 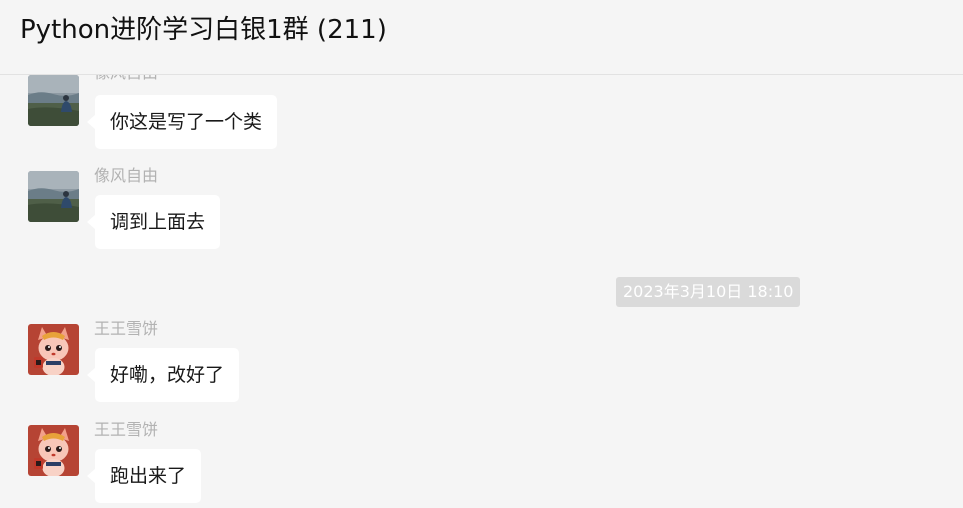 What do you see at coordinates (481, 37) in the screenshot?
I see `chat-header: Python进阶学习白银1群 (211)` at bounding box center [481, 37].